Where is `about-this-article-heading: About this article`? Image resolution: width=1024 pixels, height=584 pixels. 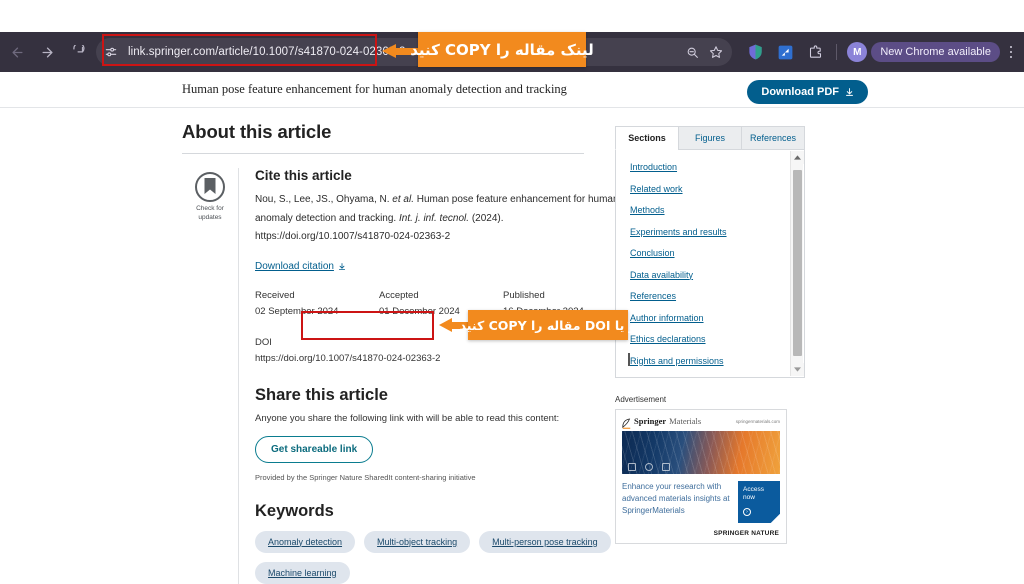 about-this-article-heading: About this article is located at coordinates (257, 131).